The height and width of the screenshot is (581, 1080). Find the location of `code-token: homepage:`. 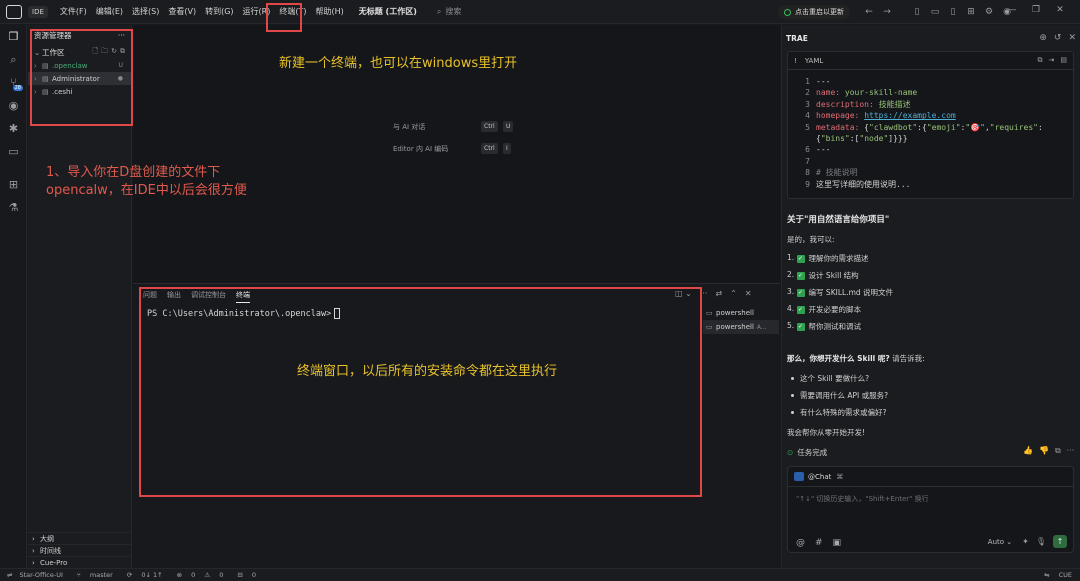

code-token: homepage: is located at coordinates (838, 116).